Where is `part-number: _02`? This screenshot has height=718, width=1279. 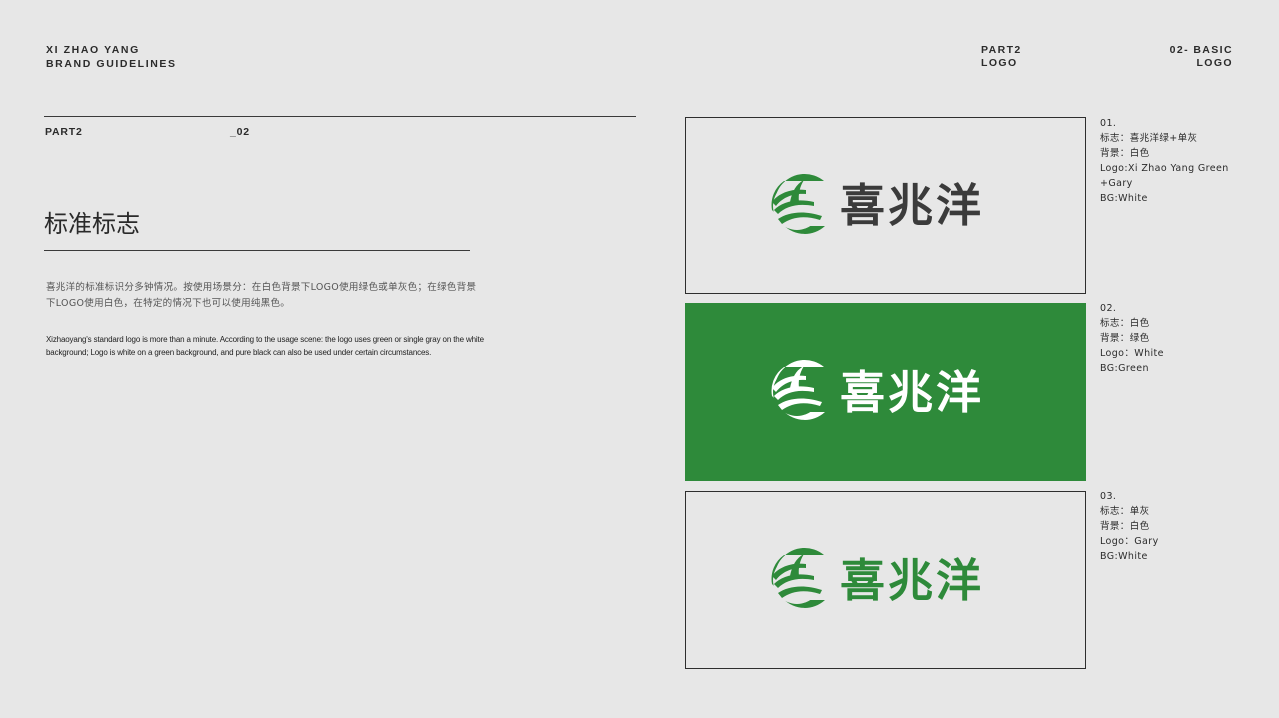 part-number: _02 is located at coordinates (240, 132).